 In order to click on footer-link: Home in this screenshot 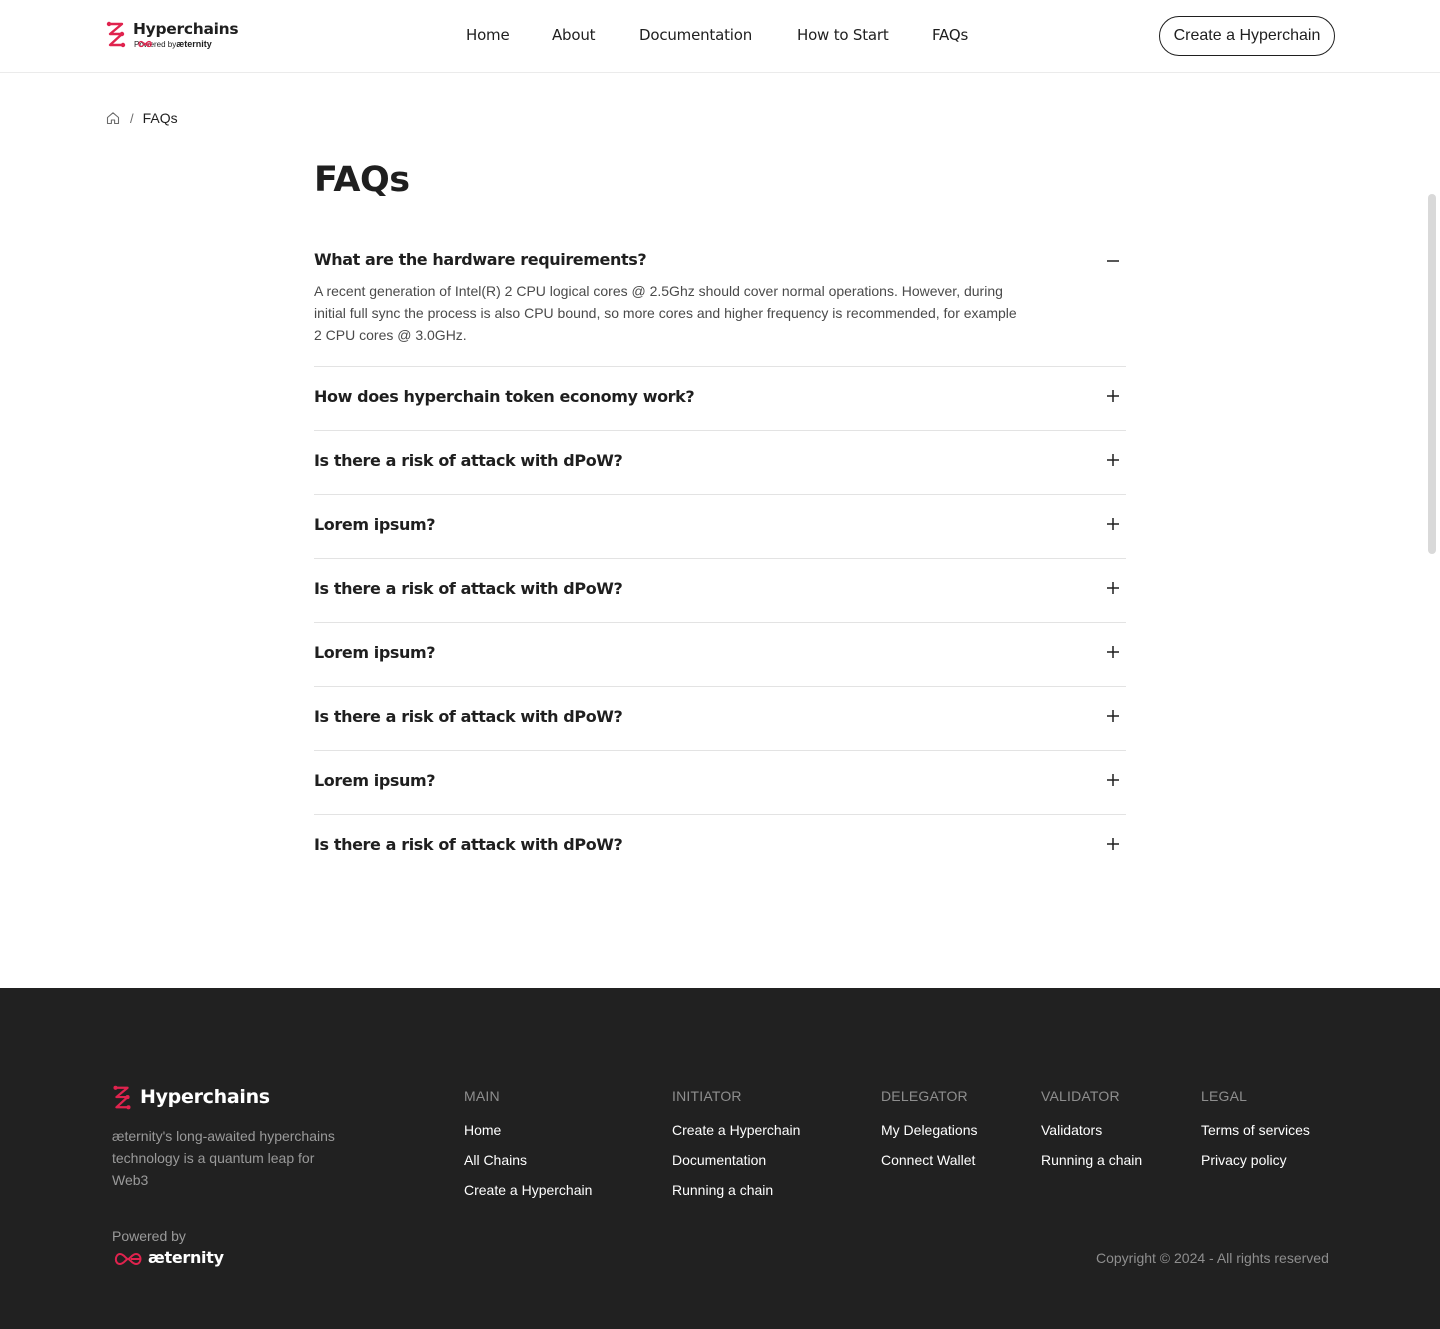, I will do `click(528, 1137)`.